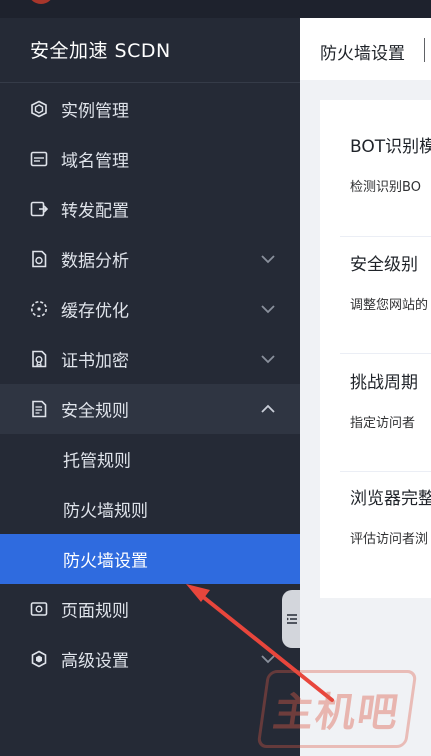  Describe the element at coordinates (41, 2) in the screenshot. I see `logo-icon` at that location.